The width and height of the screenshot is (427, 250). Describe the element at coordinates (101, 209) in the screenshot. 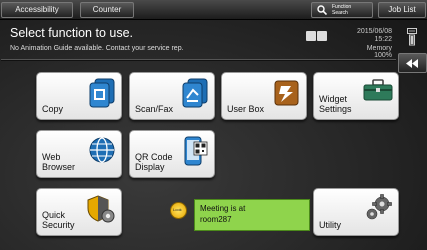

I see `shield-gear-icon` at that location.